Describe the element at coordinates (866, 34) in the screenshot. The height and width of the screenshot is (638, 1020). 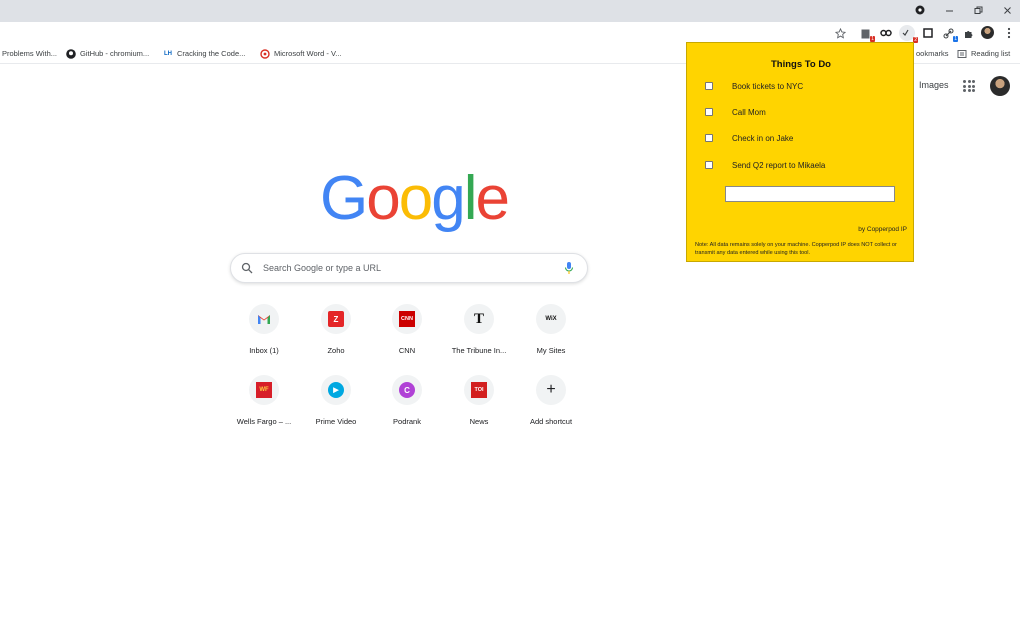
I see `extension-clipboard-icon: 1` at that location.